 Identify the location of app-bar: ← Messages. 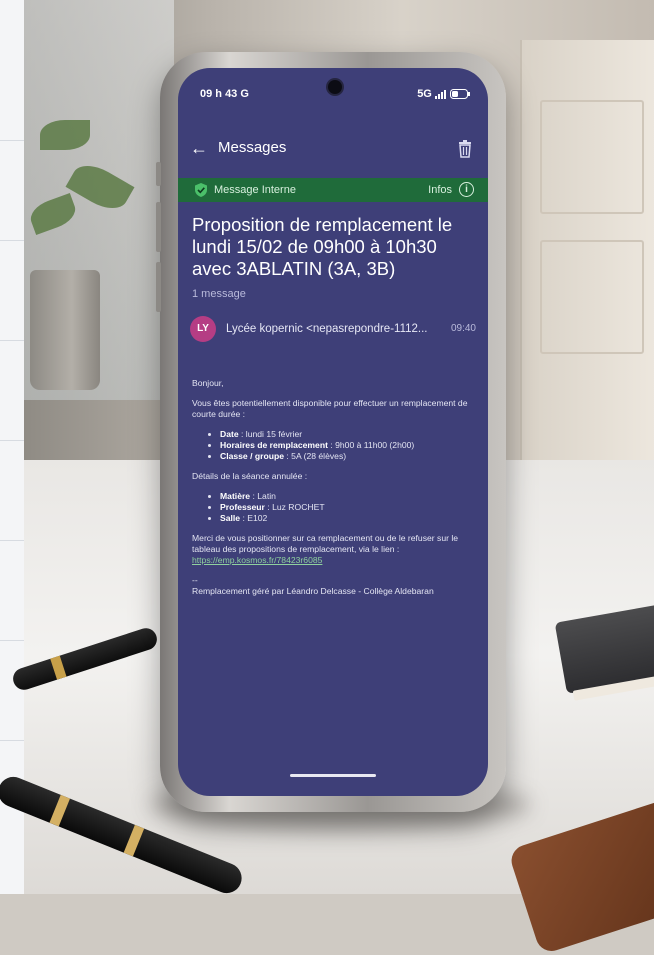
(335, 149).